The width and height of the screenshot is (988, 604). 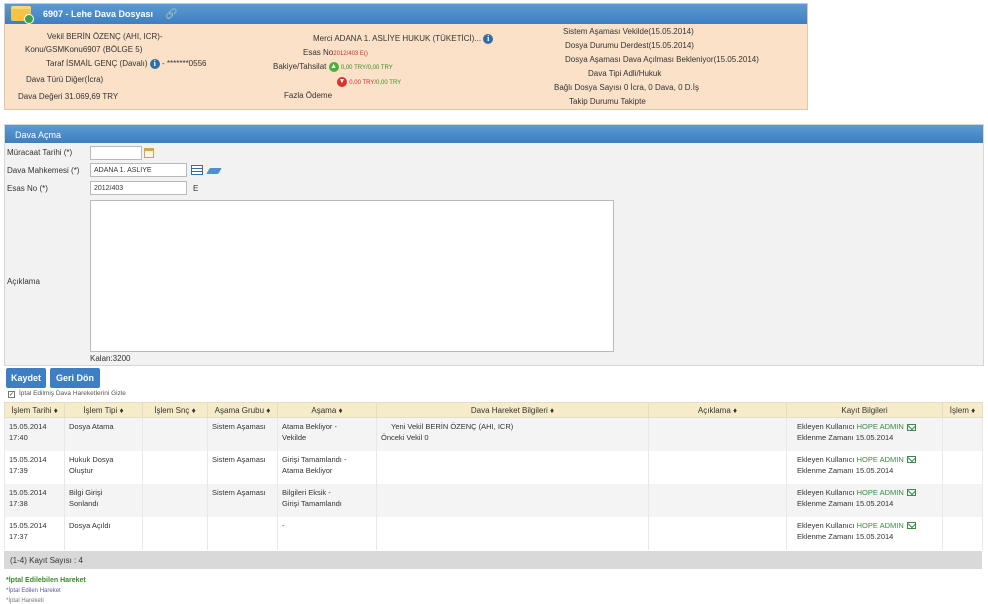 I want to click on merci-info-icon: i, so click(x=488, y=39).